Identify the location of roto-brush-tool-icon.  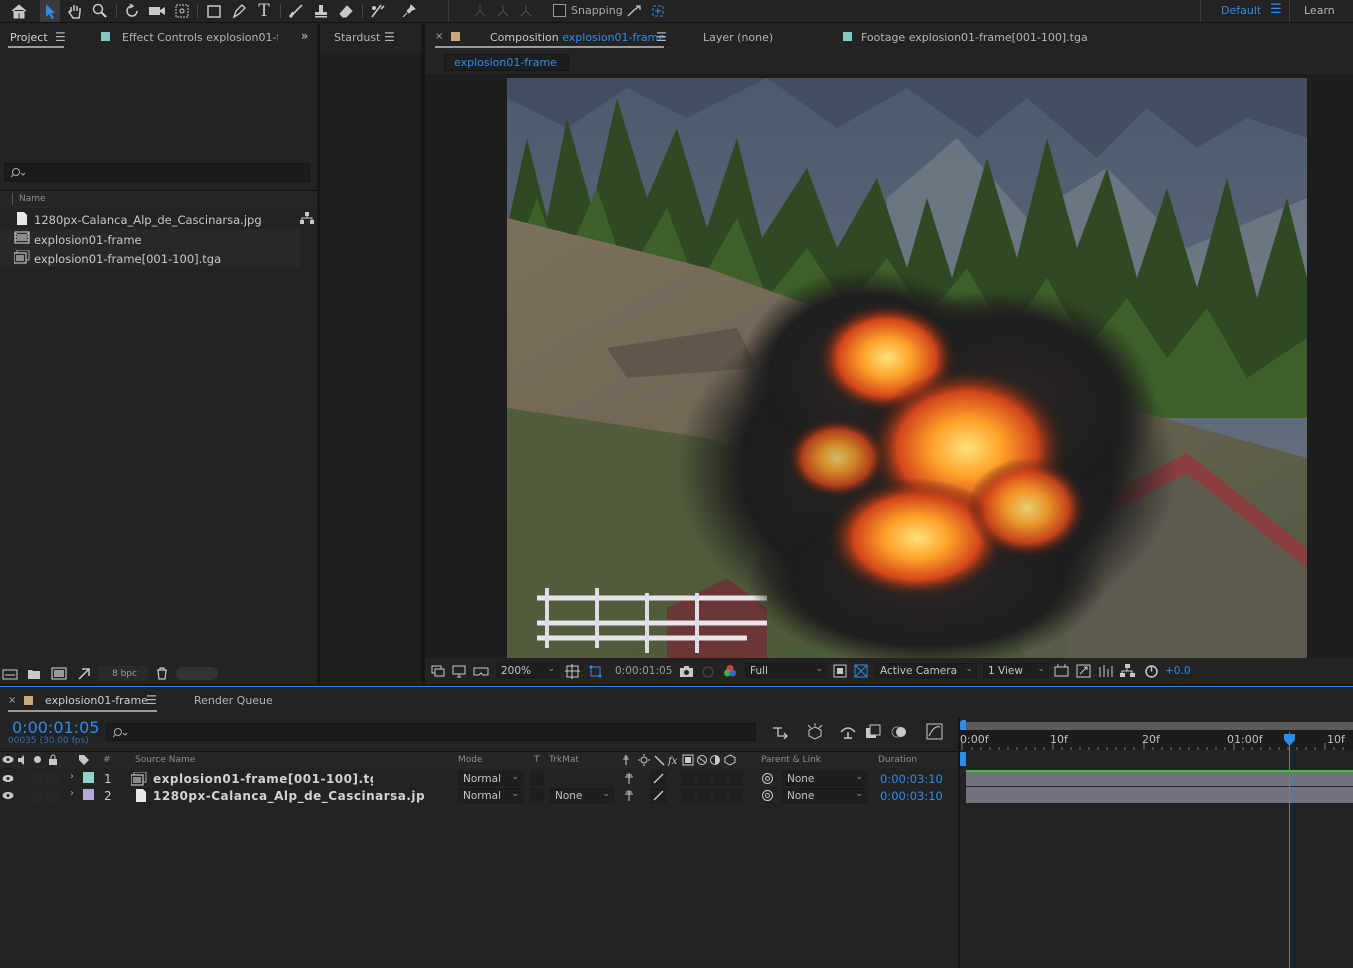
(378, 11).